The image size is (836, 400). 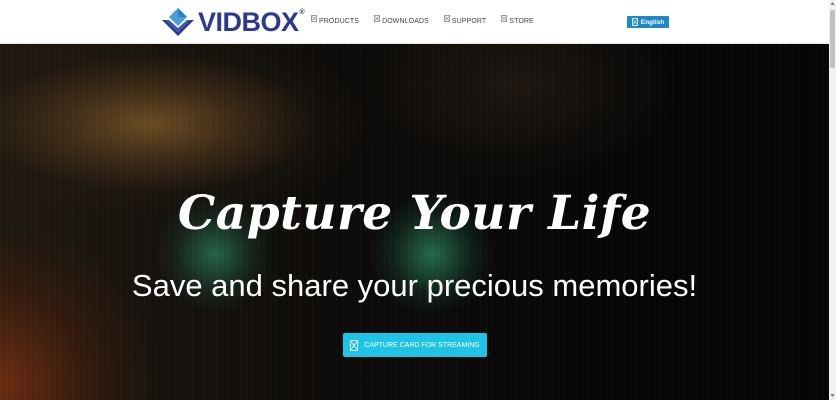 I want to click on vidbox-logo: VIDBOX®, so click(x=232, y=22).